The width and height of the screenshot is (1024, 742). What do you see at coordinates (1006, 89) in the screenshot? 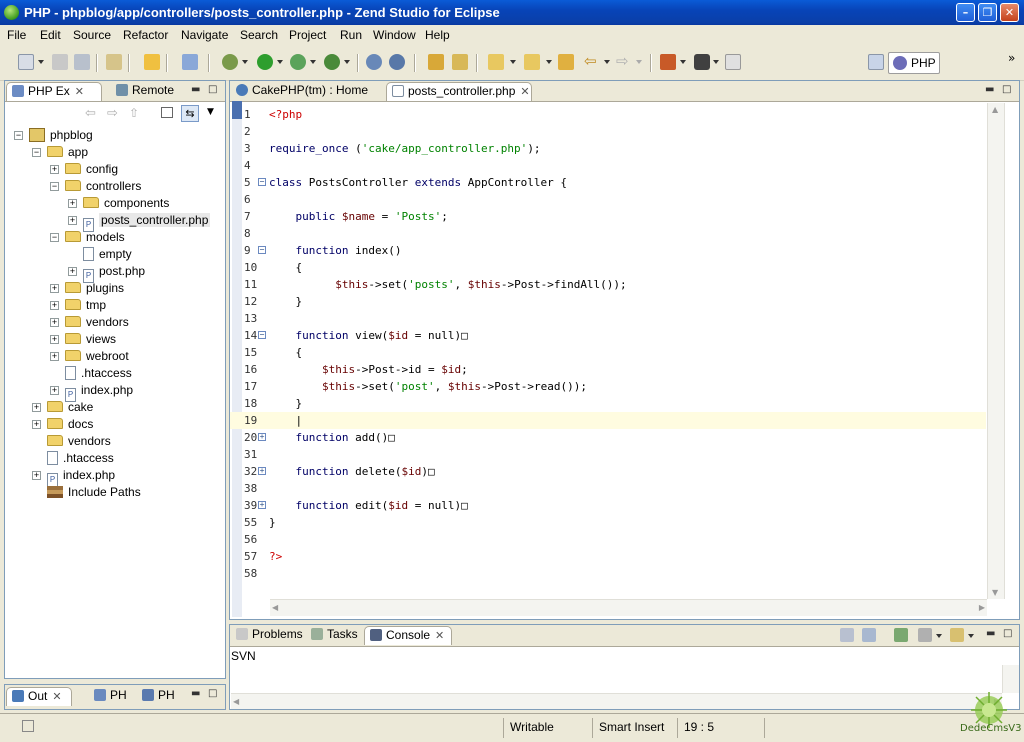
I see `maximize-editor-icon: □` at bounding box center [1006, 89].